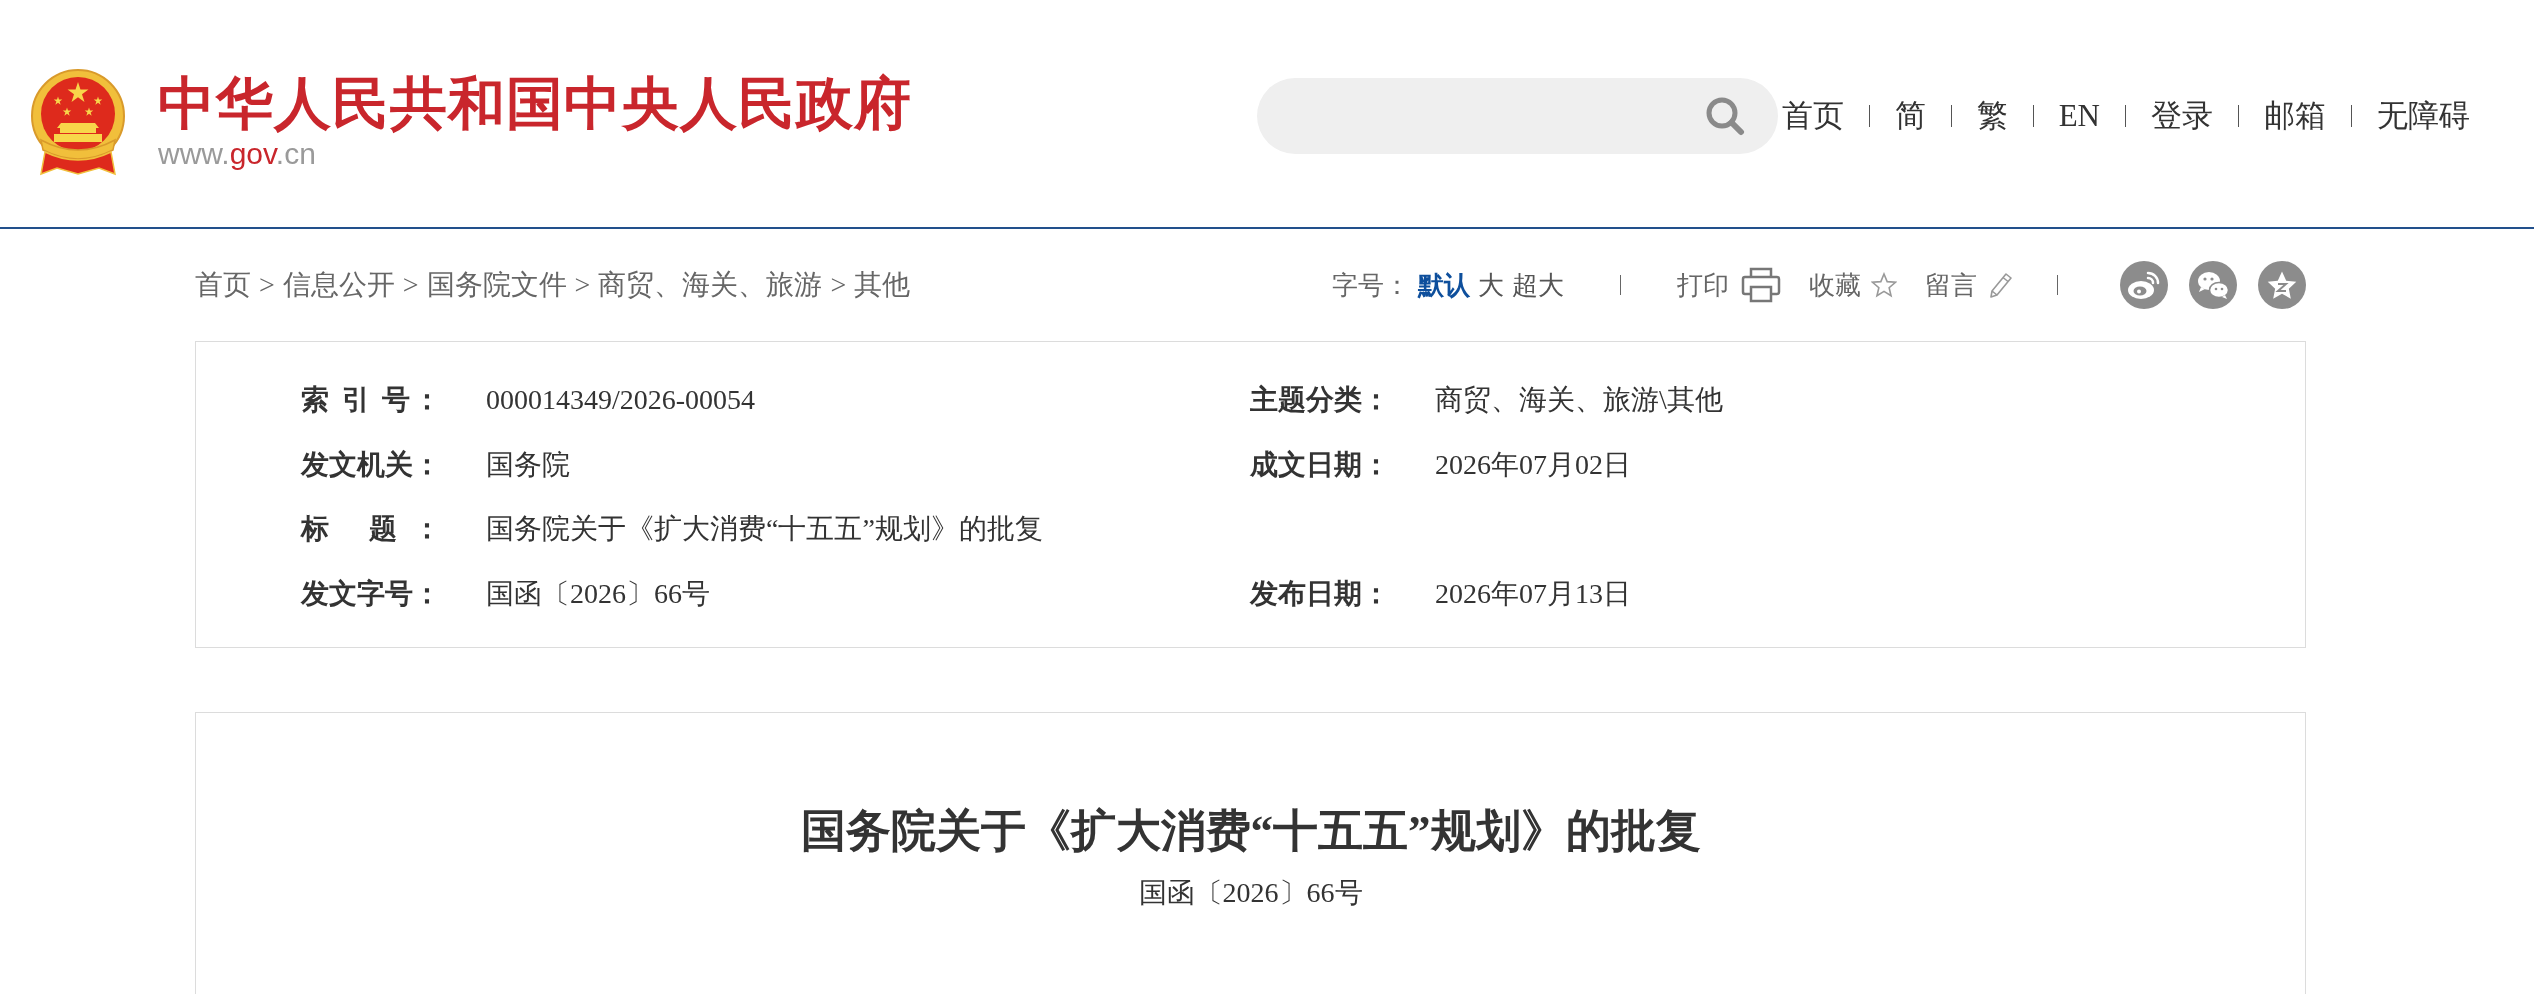  What do you see at coordinates (764, 529) in the screenshot?
I see `field-value: 国务院关于《扩大消费“十五五”规划》的批复` at bounding box center [764, 529].